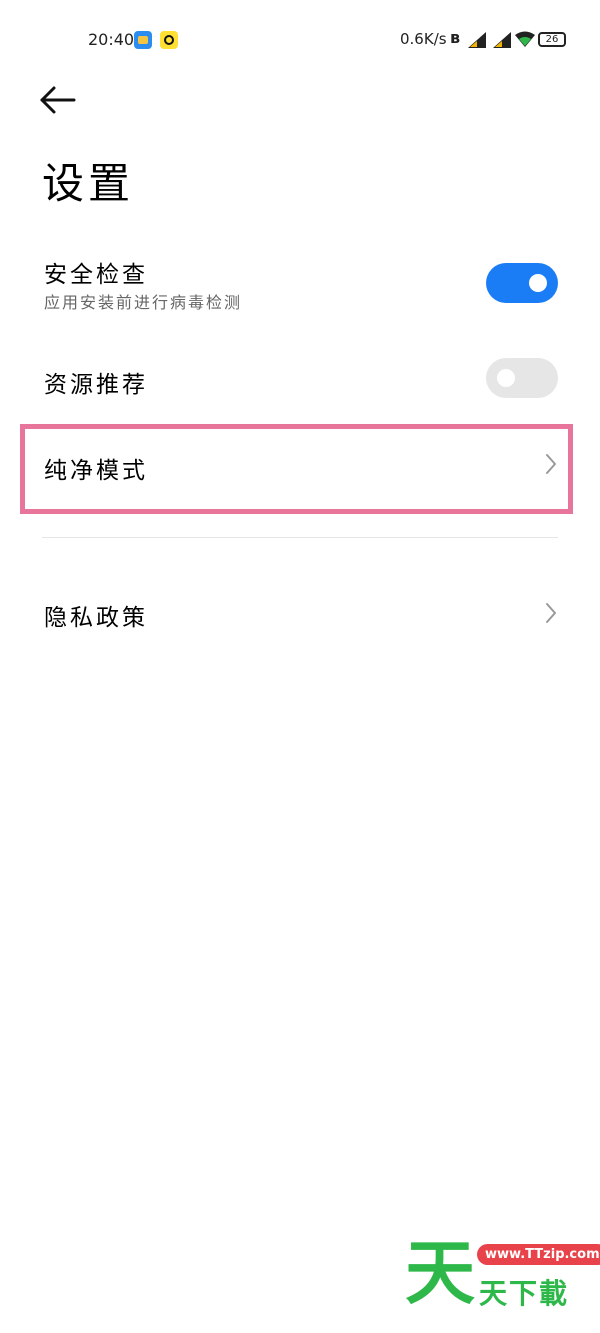  I want to click on watermark-big-char: 天, so click(440, 1273).